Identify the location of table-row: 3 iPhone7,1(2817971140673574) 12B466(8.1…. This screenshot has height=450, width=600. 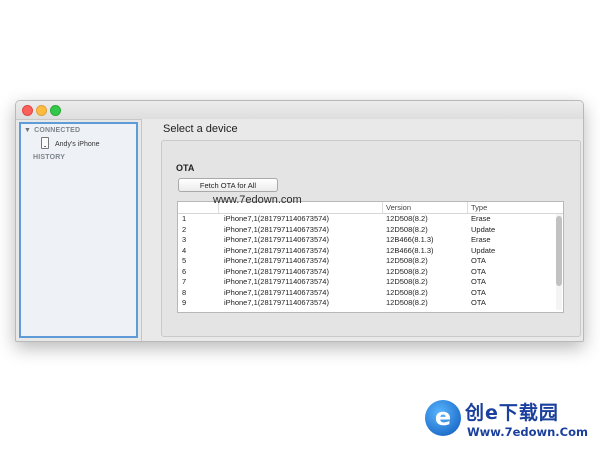
(365, 240).